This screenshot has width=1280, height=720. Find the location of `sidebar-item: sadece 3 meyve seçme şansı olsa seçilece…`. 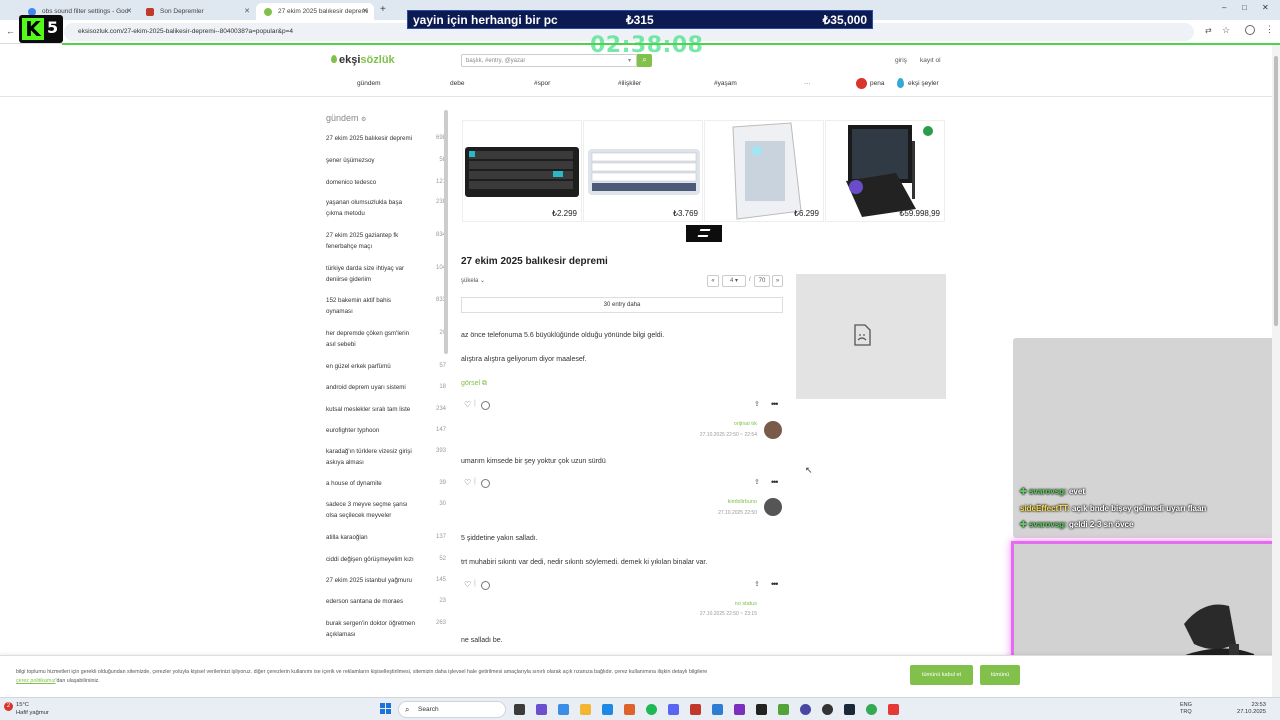

sidebar-item: sadece 3 meyve seçme şansı olsa seçilece… is located at coordinates (386, 510).